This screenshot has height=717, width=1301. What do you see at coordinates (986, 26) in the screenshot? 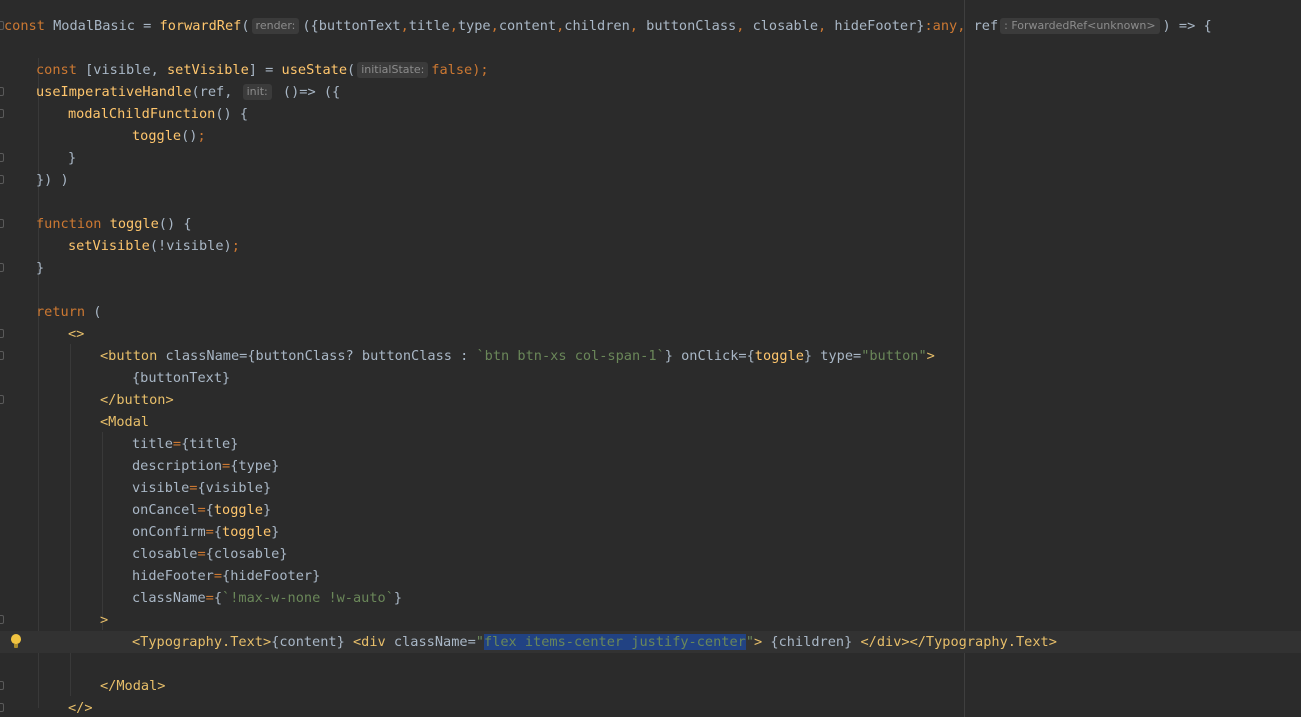
I see `param: ref` at bounding box center [986, 26].